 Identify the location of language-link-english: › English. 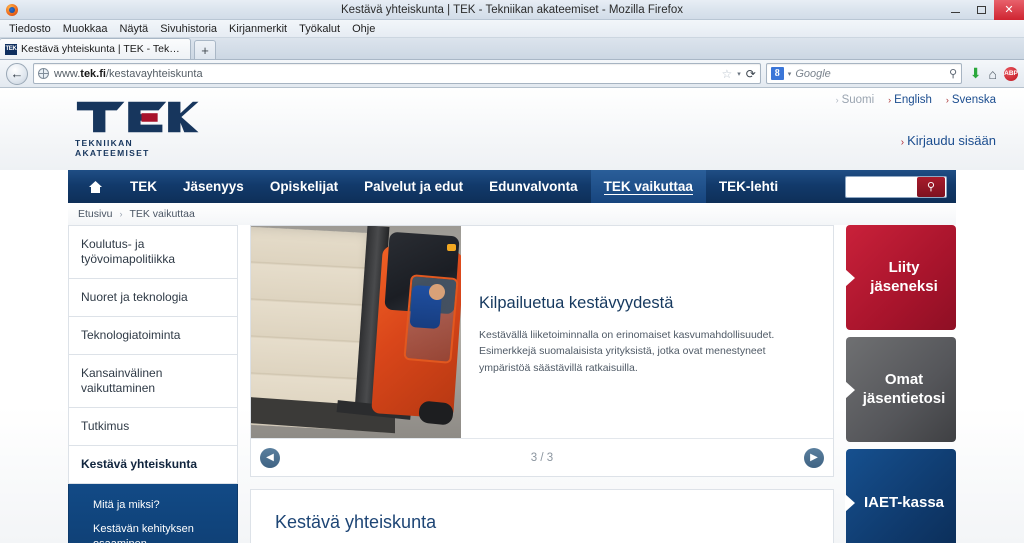
(910, 100).